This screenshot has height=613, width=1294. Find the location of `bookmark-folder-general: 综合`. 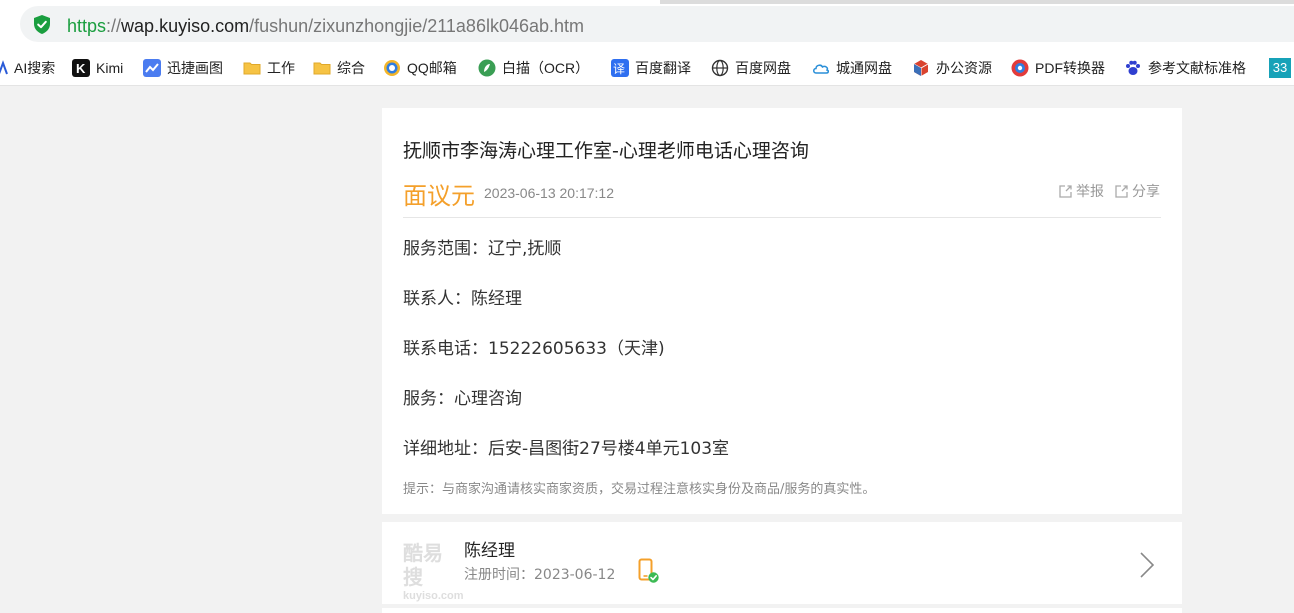

bookmark-folder-general: 综合 is located at coordinates (339, 68).